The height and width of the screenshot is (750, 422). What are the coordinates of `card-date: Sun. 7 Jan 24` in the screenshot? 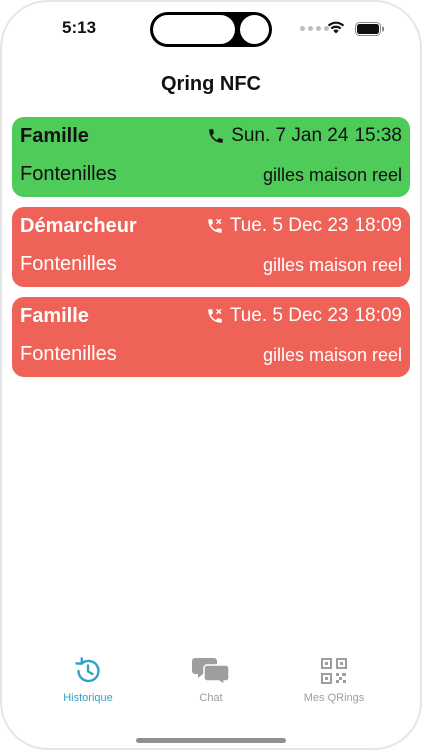 It's located at (290, 135).